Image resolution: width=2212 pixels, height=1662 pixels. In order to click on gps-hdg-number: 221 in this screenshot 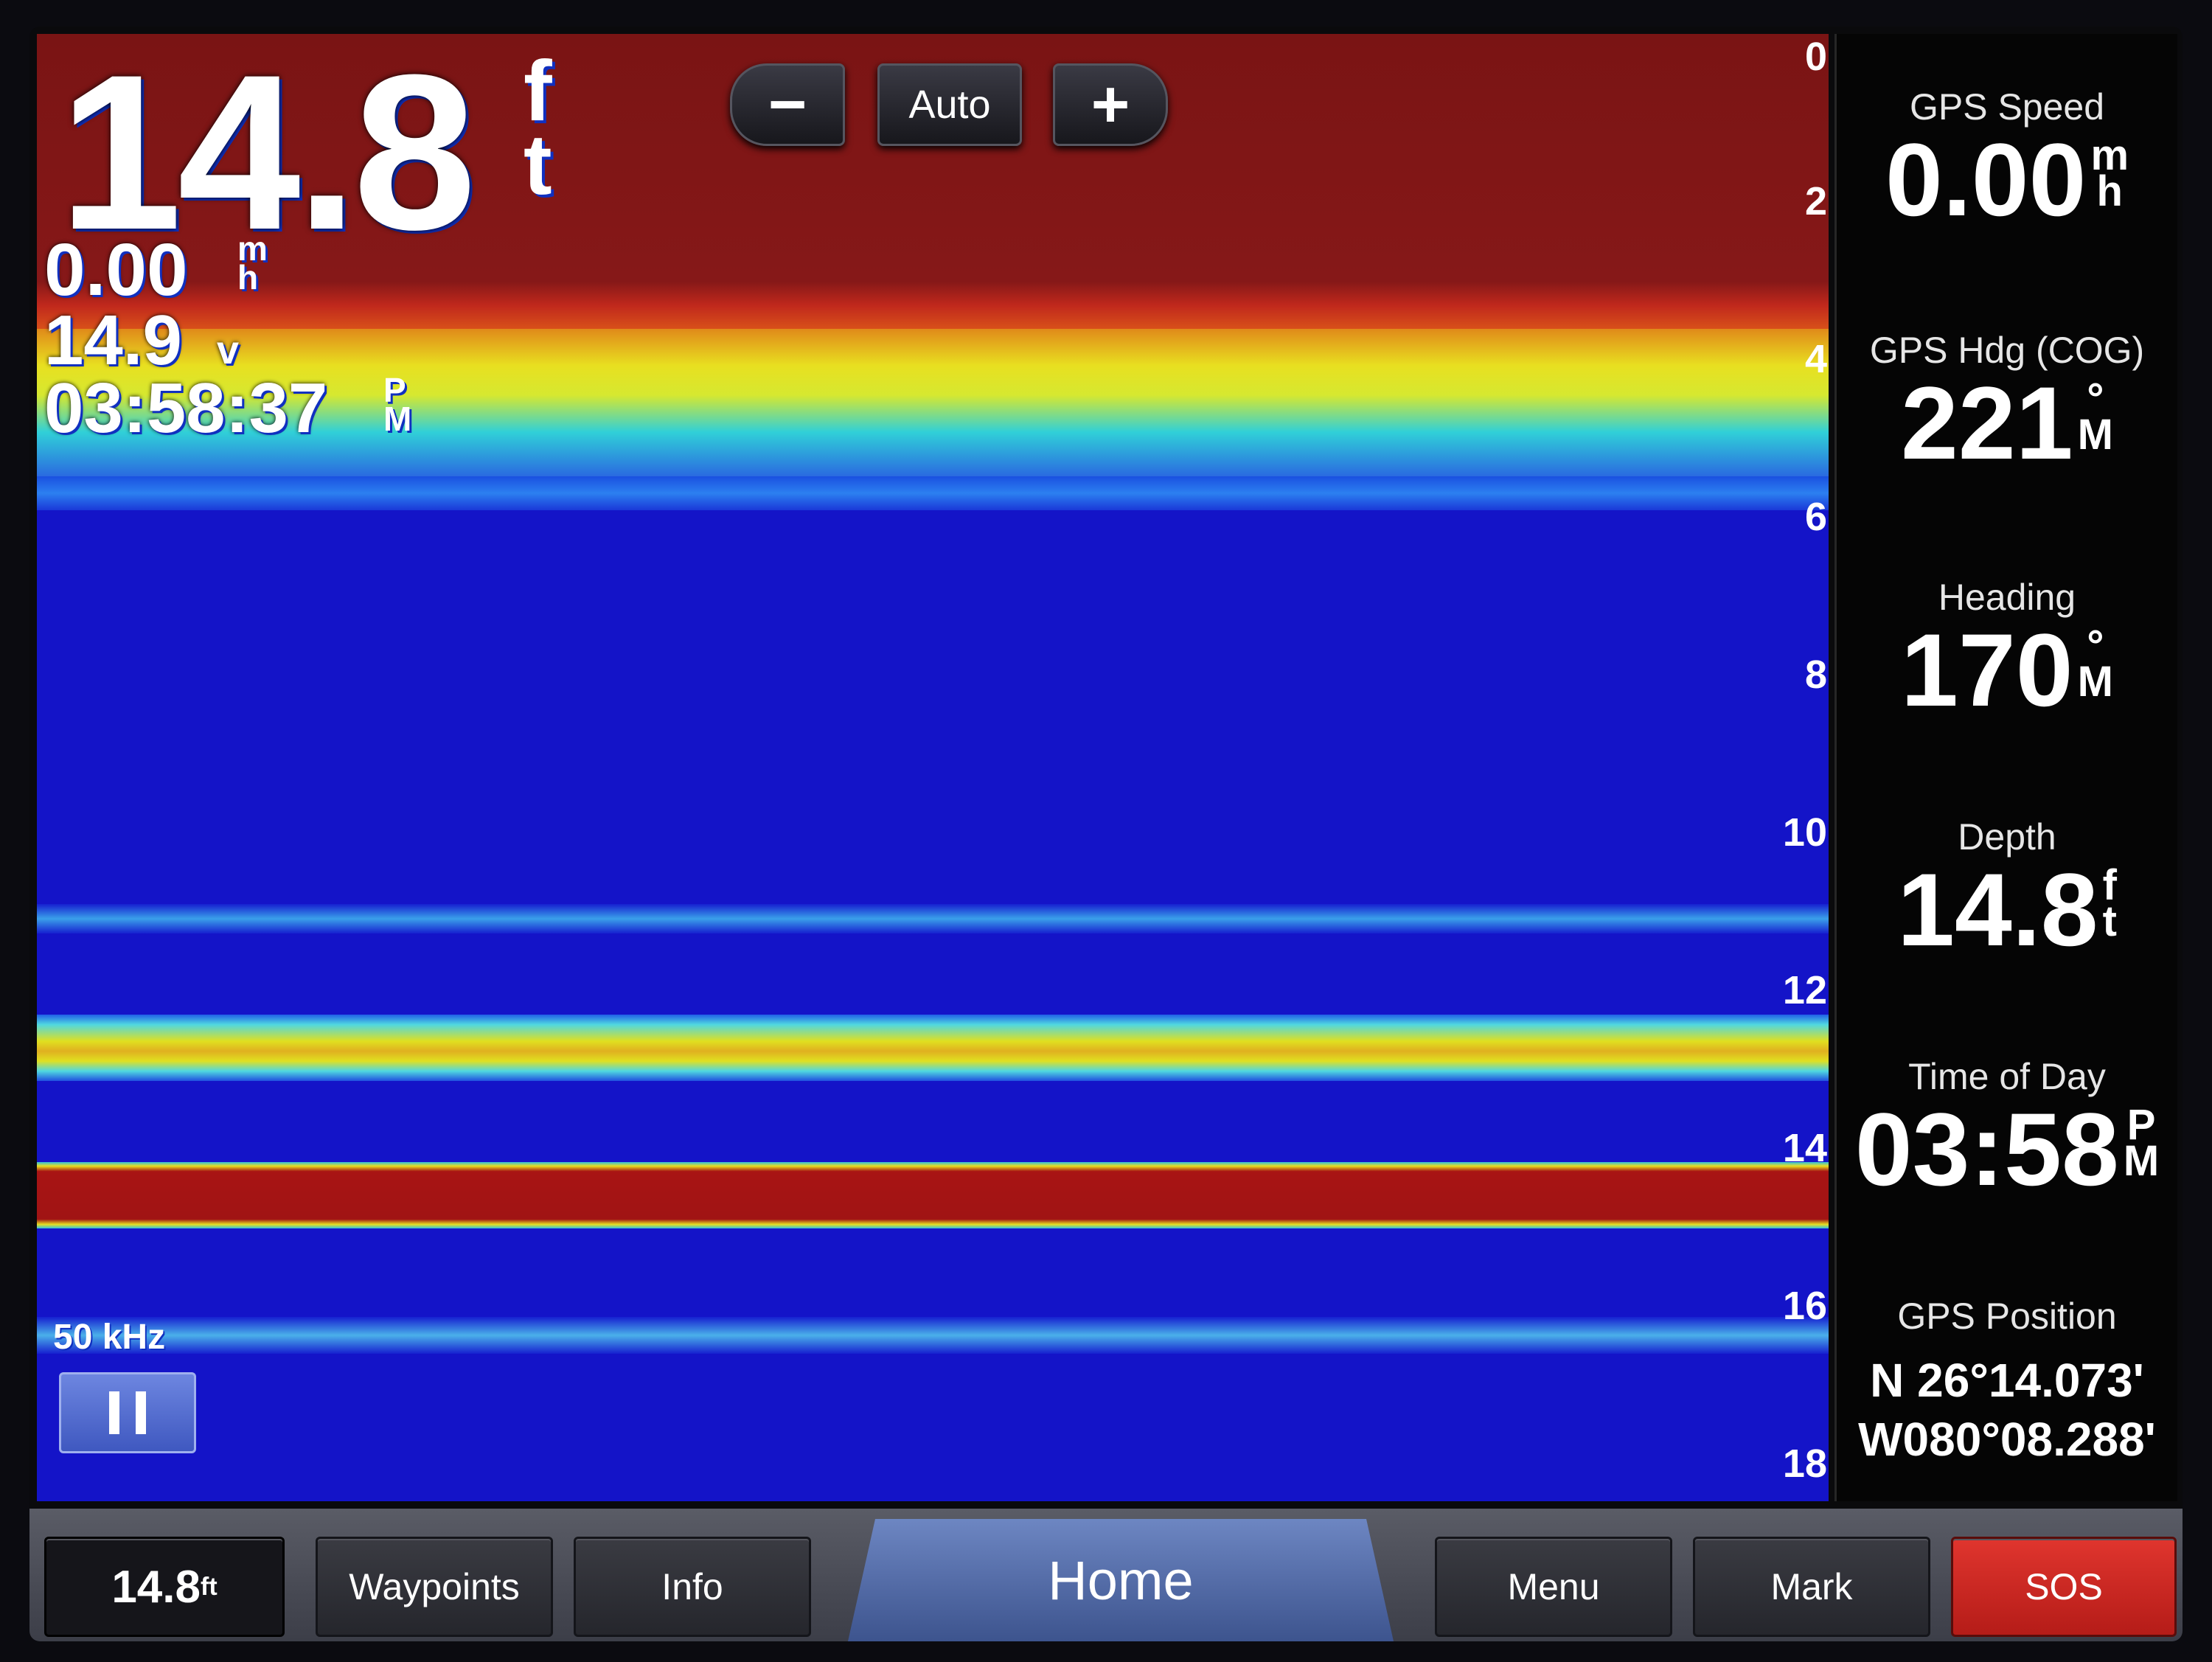, I will do `click(1987, 423)`.